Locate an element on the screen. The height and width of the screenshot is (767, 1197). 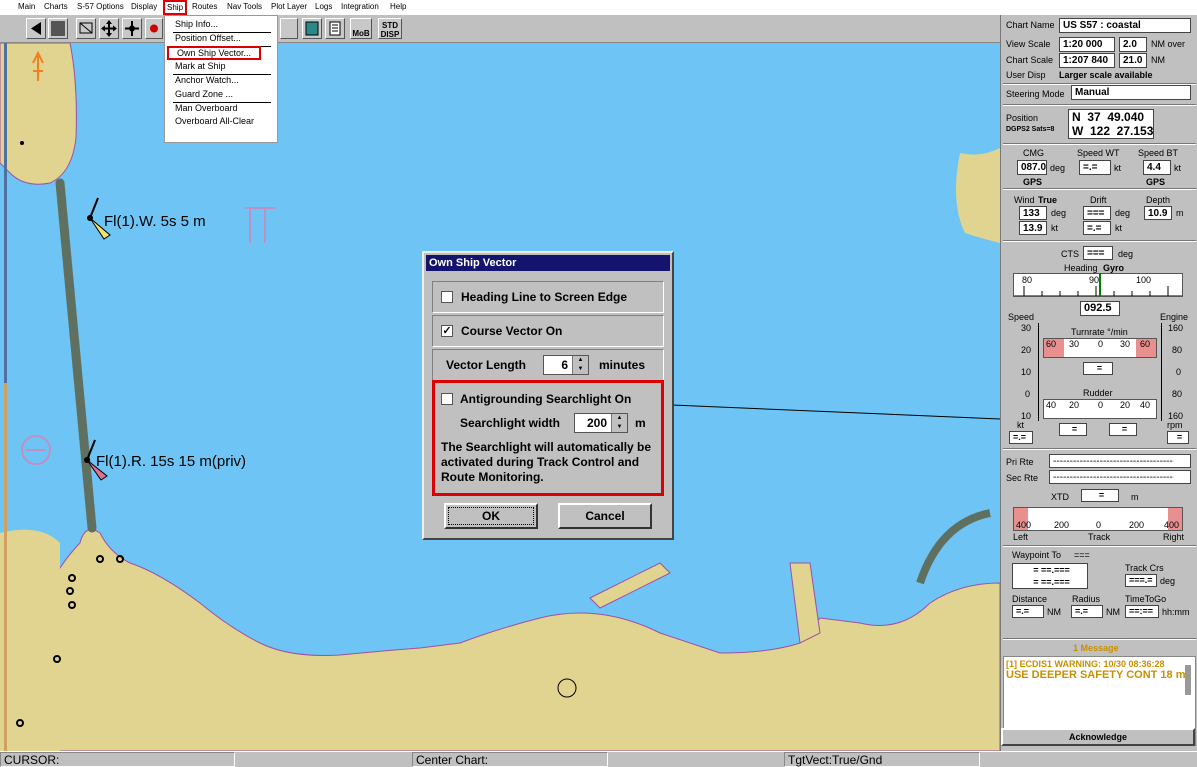
heading-line-checkbox is located at coordinates (447, 297).